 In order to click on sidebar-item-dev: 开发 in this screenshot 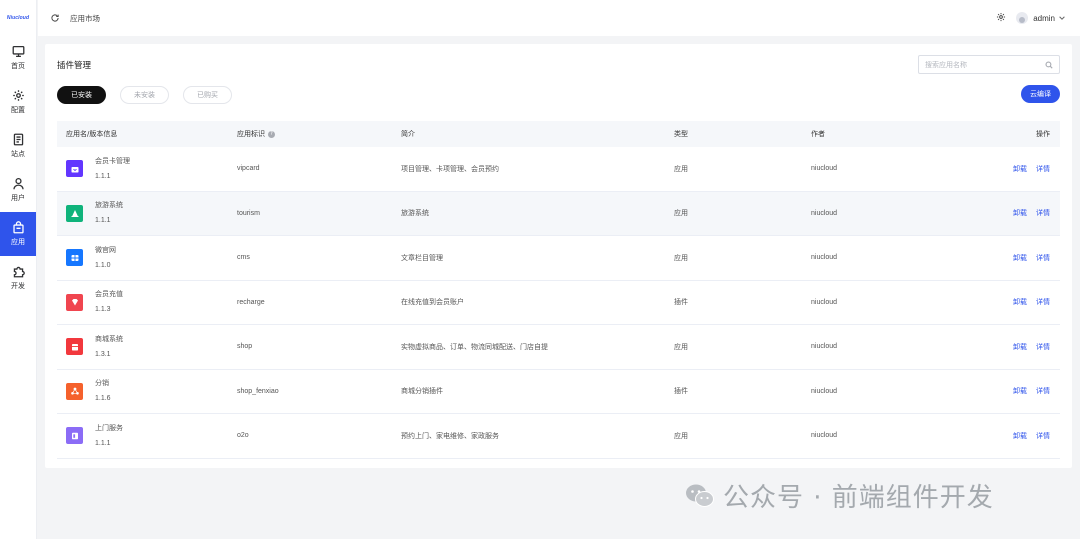, I will do `click(18, 278)`.